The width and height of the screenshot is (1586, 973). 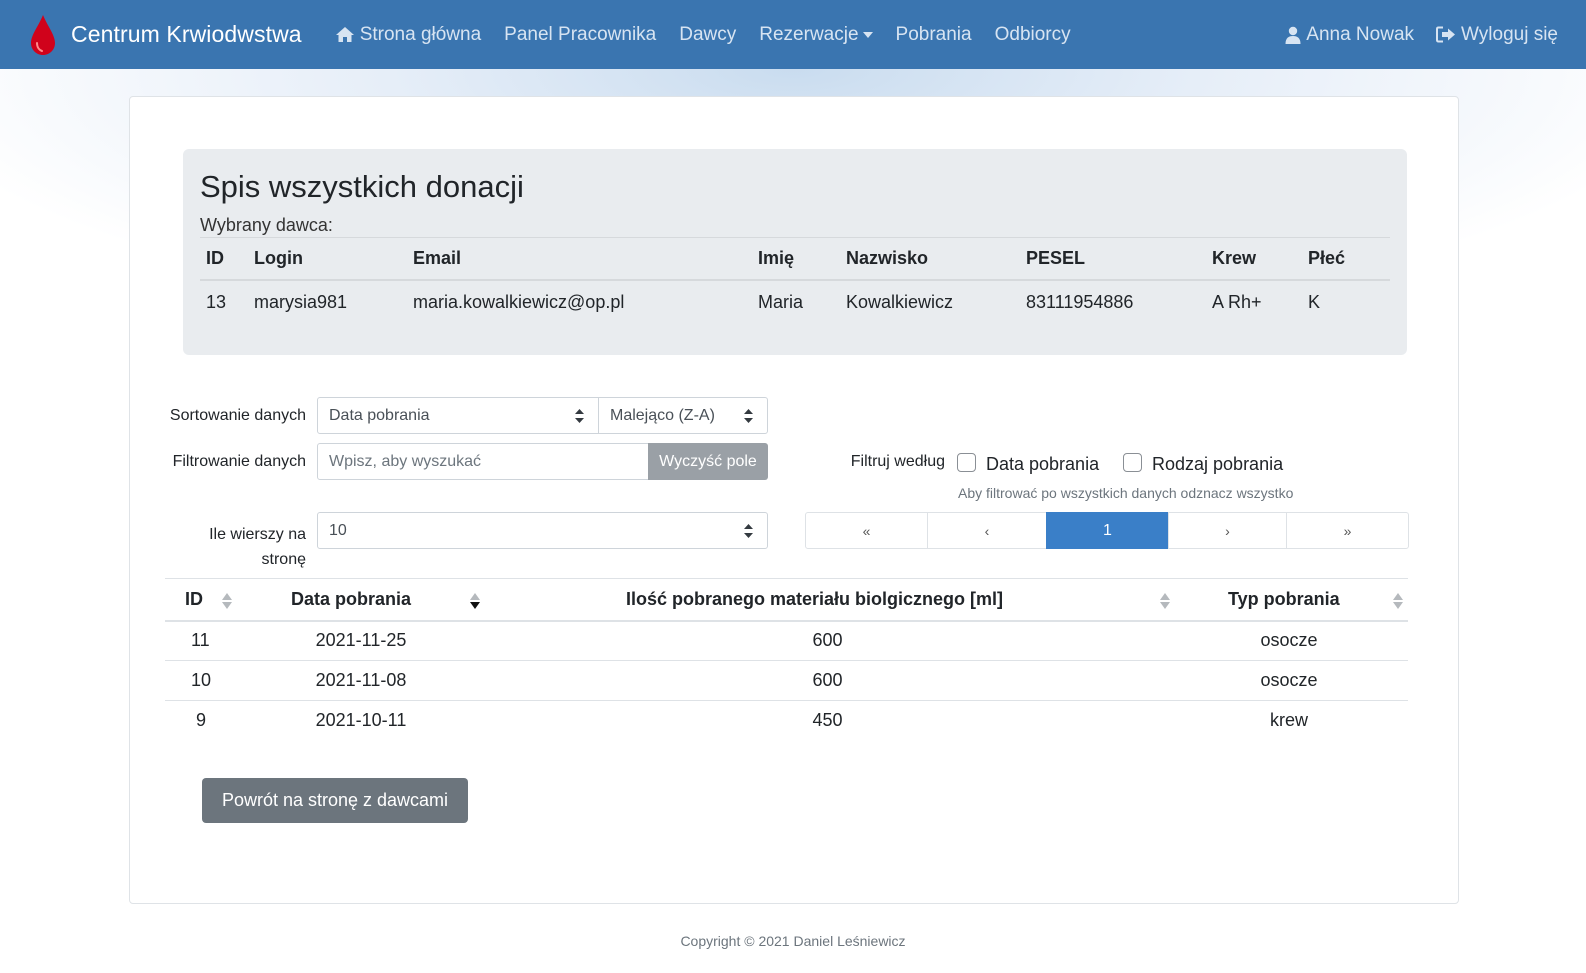 What do you see at coordinates (458, 415) in the screenshot?
I see `sort-field-select: Data pobrania` at bounding box center [458, 415].